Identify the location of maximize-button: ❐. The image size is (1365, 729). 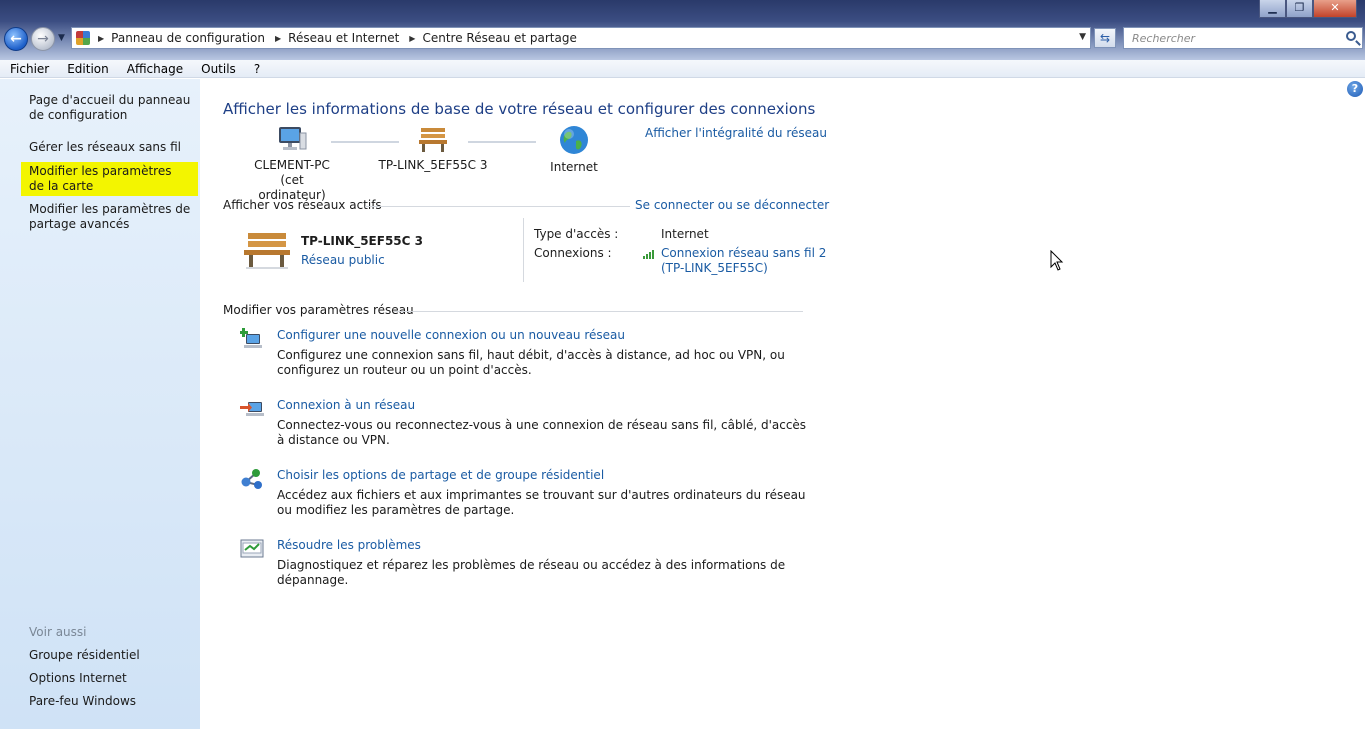
(1299, 9).